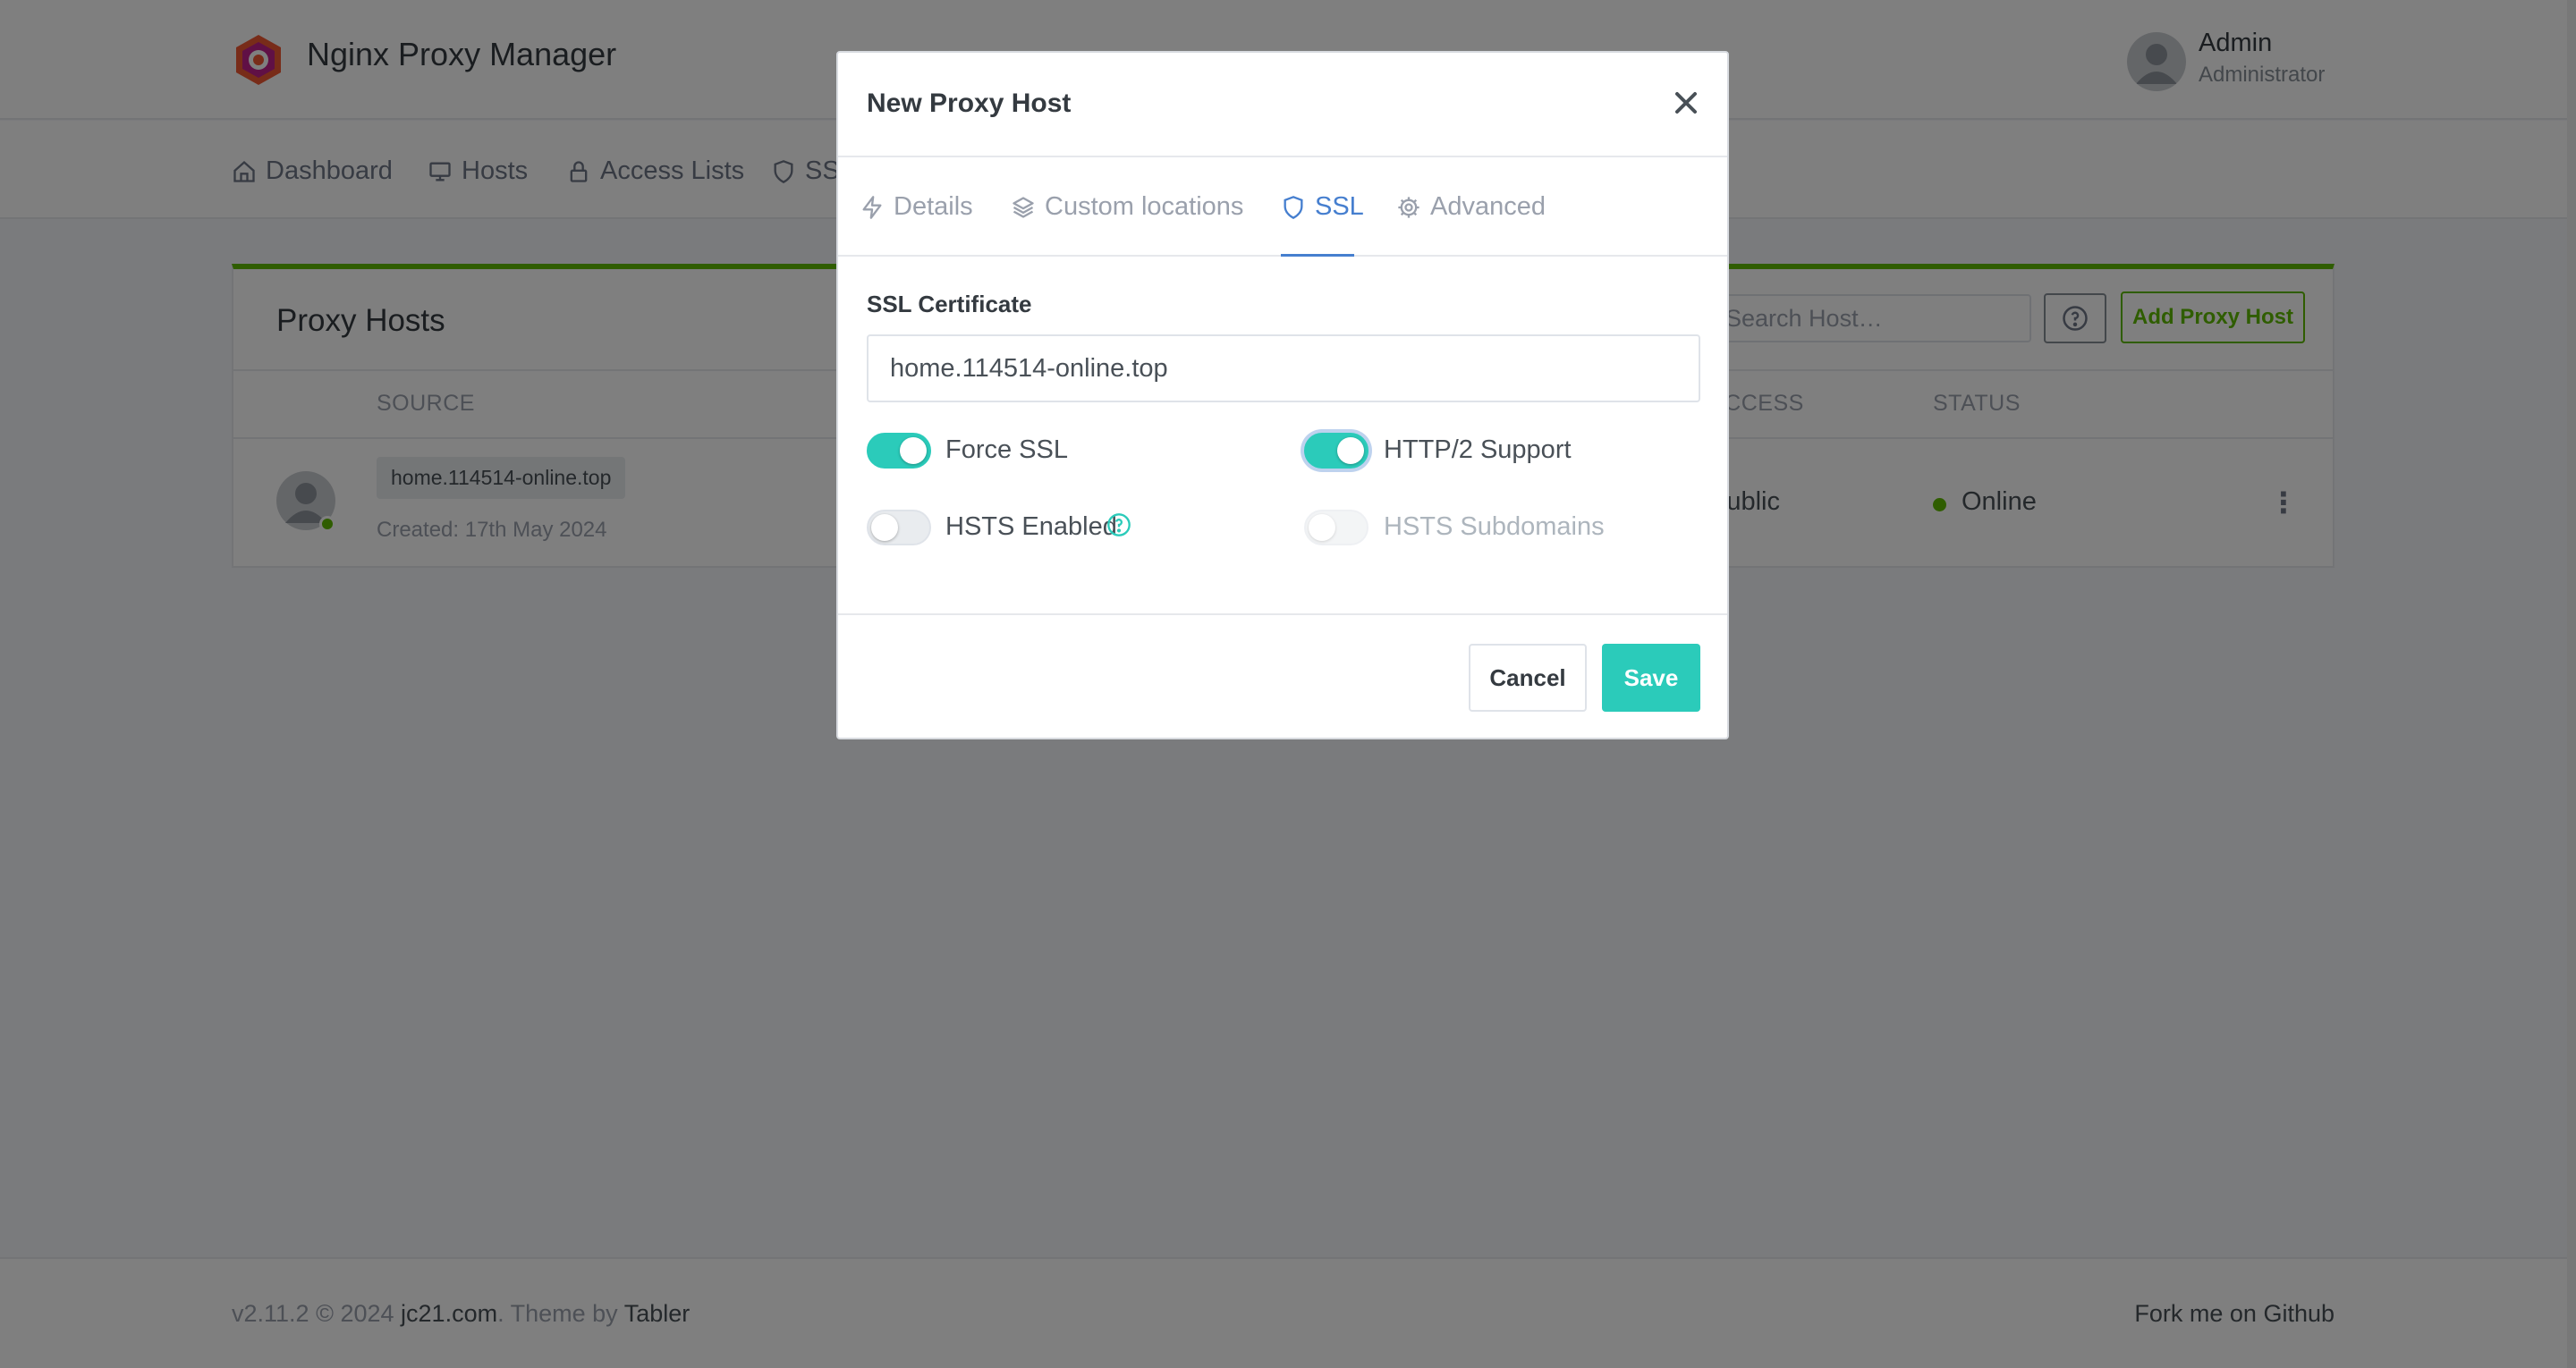 The width and height of the screenshot is (2576, 1368). What do you see at coordinates (1488, 207) in the screenshot?
I see `tab-advanced-label: Advanced` at bounding box center [1488, 207].